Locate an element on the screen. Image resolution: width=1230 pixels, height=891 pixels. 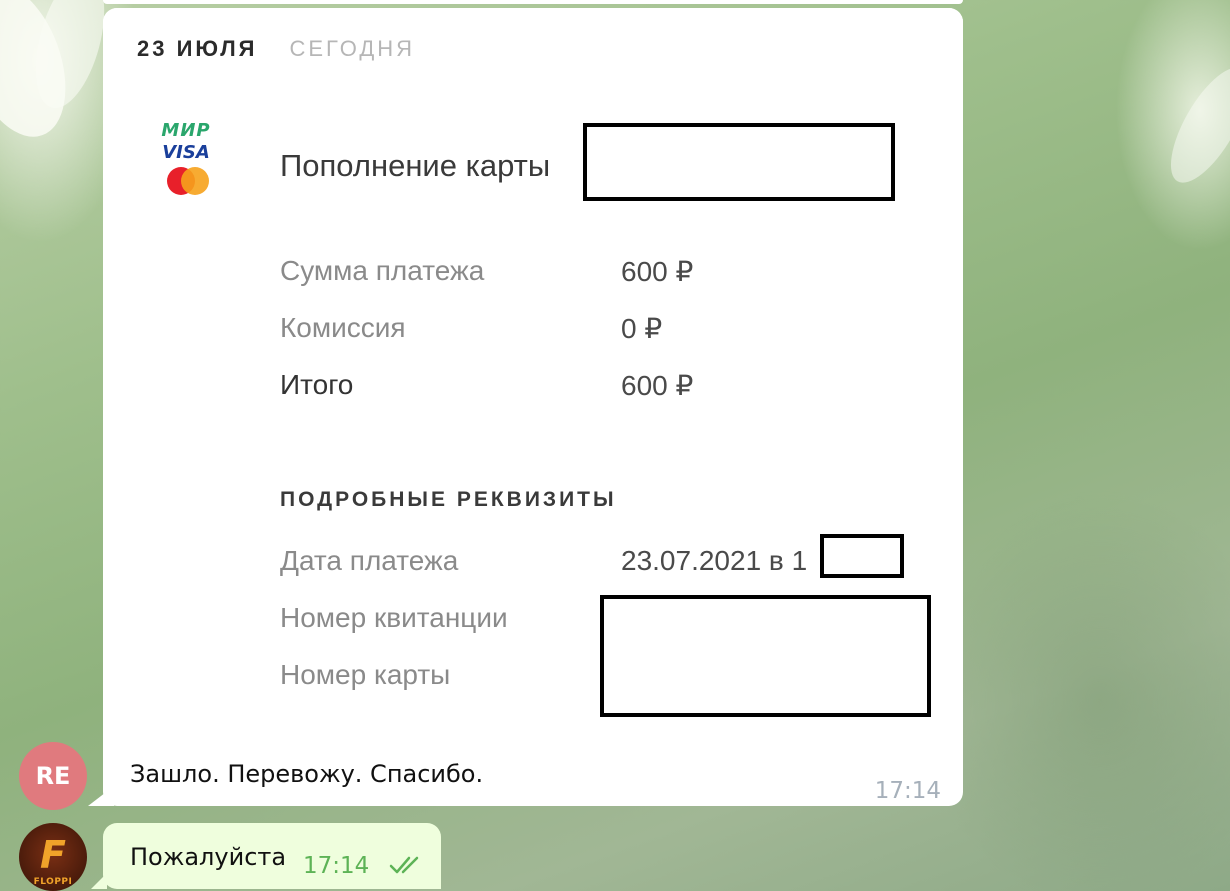
payment-systems-logo: МИР VISA is located at coordinates (186, 158).